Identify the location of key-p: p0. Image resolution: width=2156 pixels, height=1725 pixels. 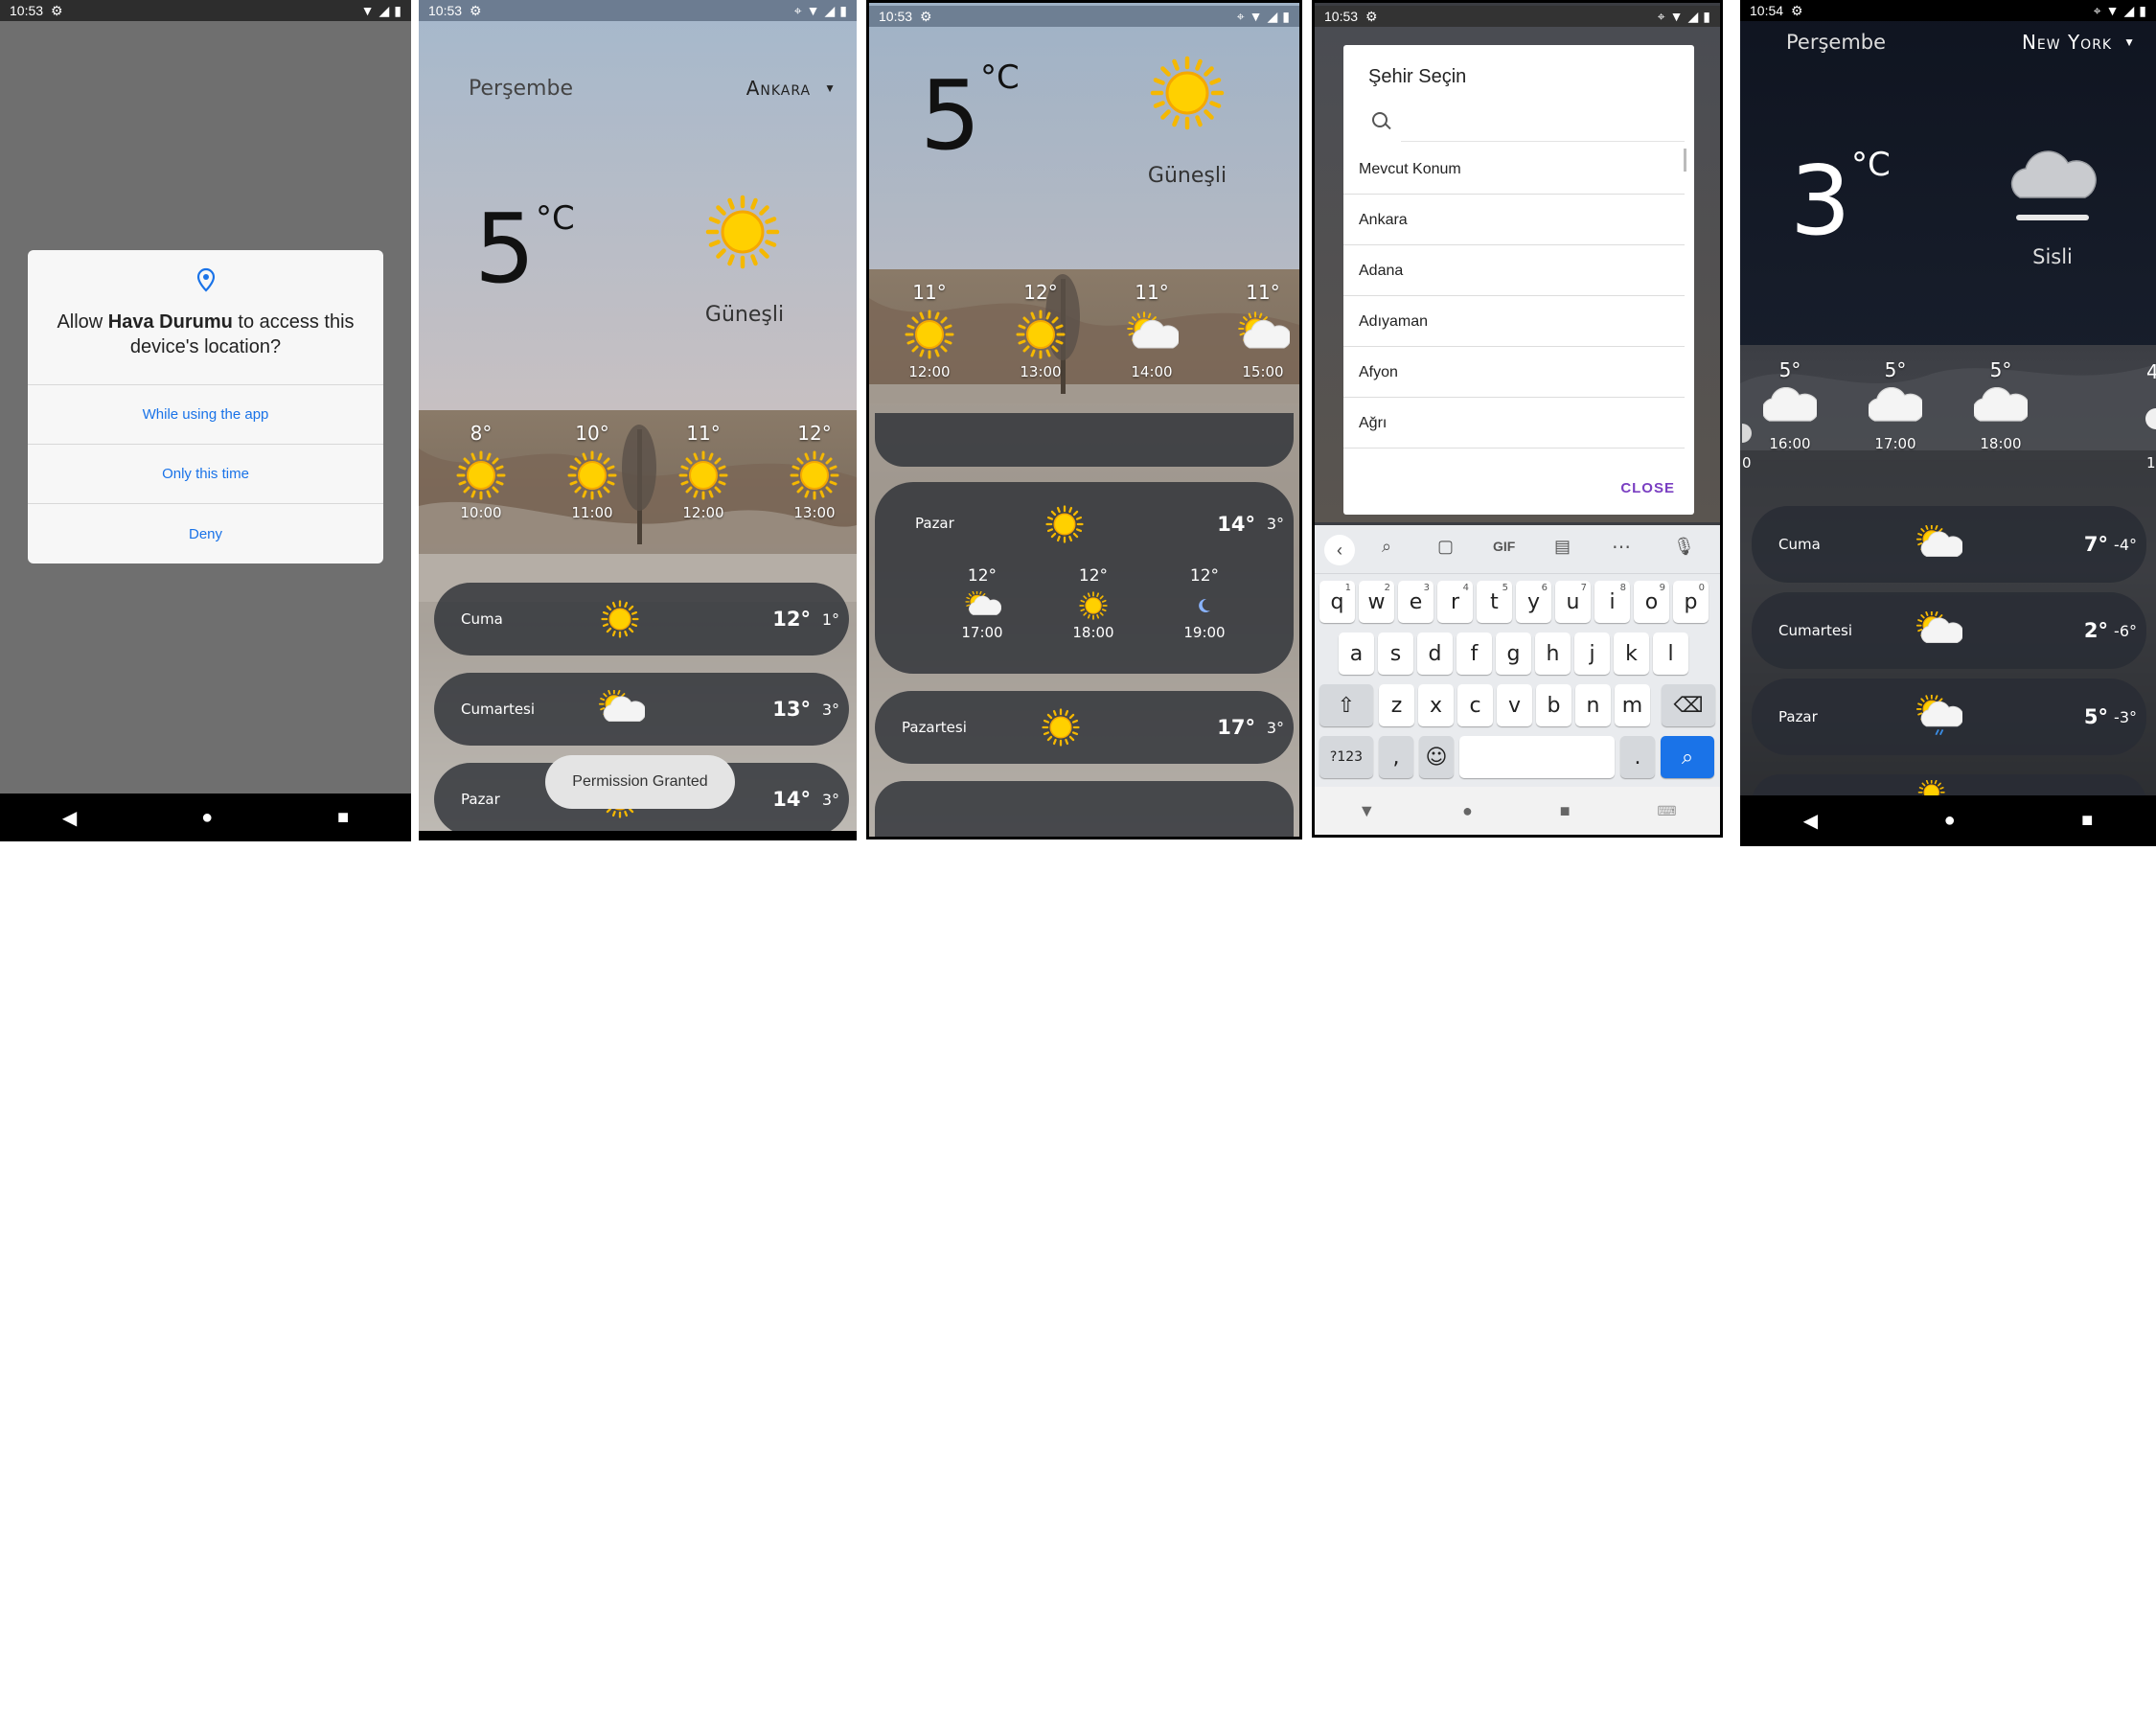
(1691, 602).